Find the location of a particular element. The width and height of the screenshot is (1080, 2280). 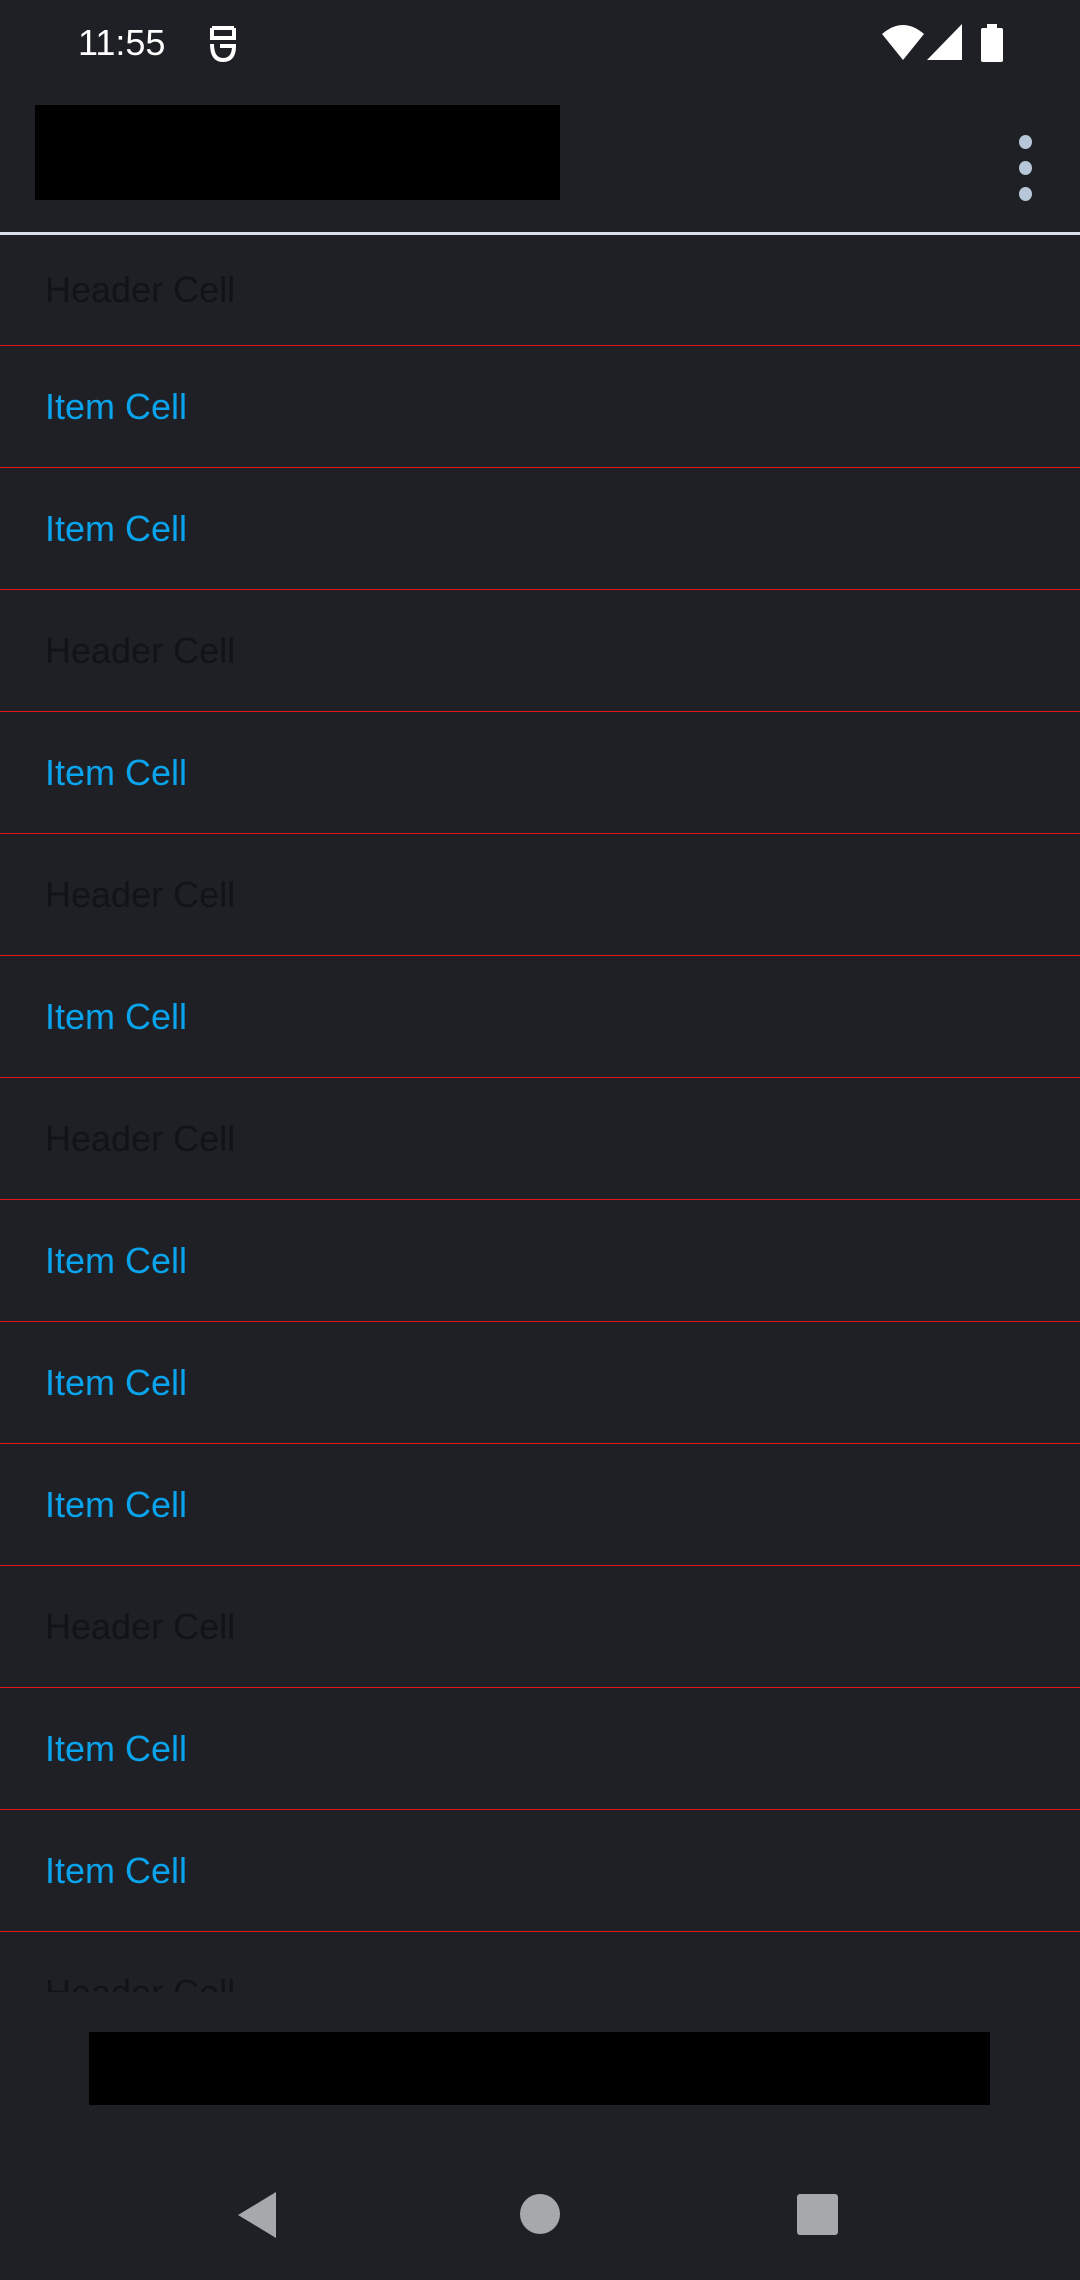

status-bar: 11:55 is located at coordinates (540, 44).